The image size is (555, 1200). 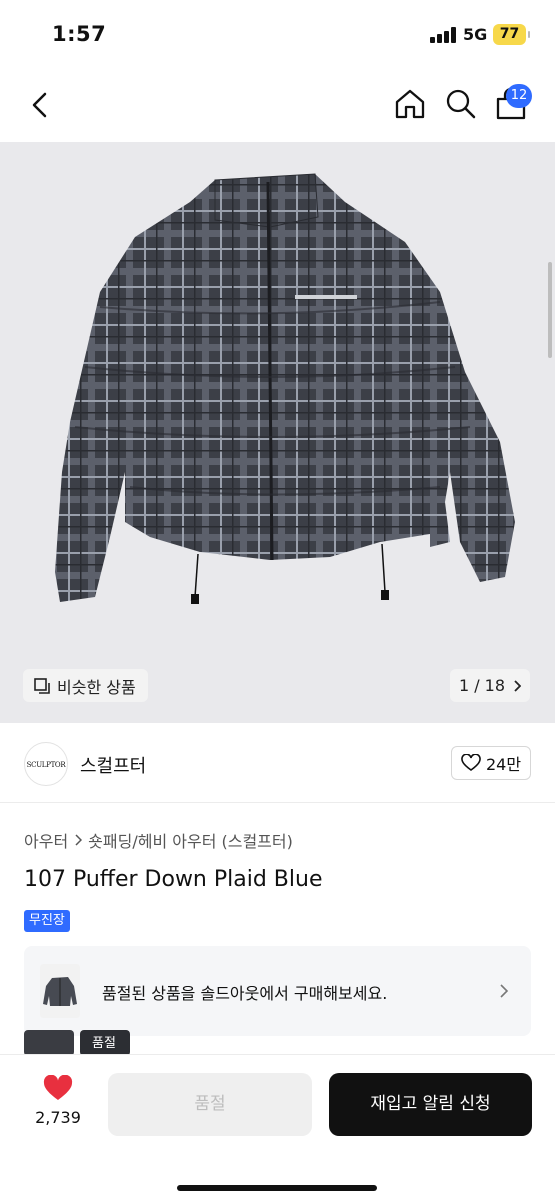 I want to click on status-bar: 1:57 5G 77, so click(x=277, y=33).